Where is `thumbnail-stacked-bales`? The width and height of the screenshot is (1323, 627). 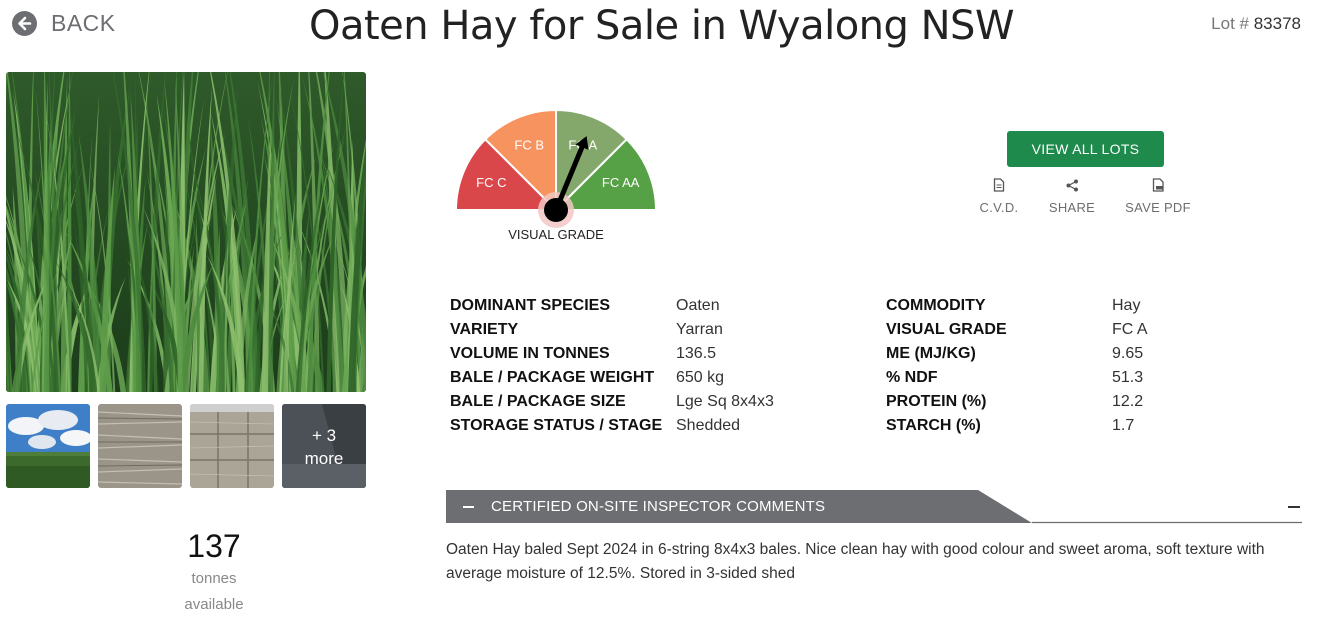 thumbnail-stacked-bales is located at coordinates (232, 446).